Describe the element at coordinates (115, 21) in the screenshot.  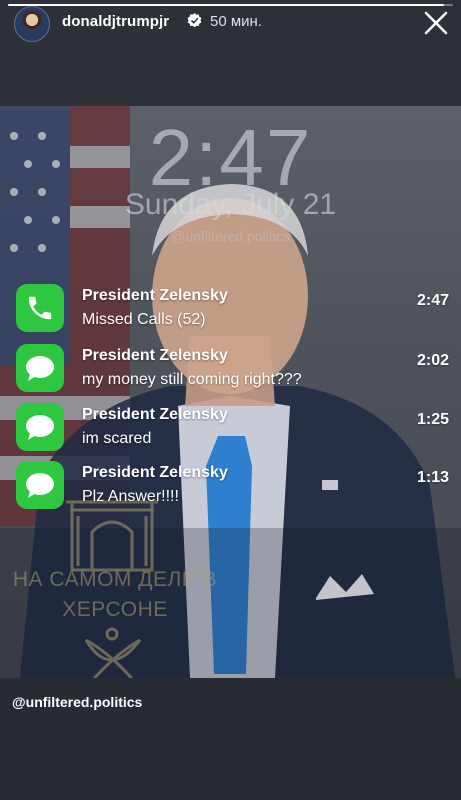
I see `username: donaldjtrumpjr` at that location.